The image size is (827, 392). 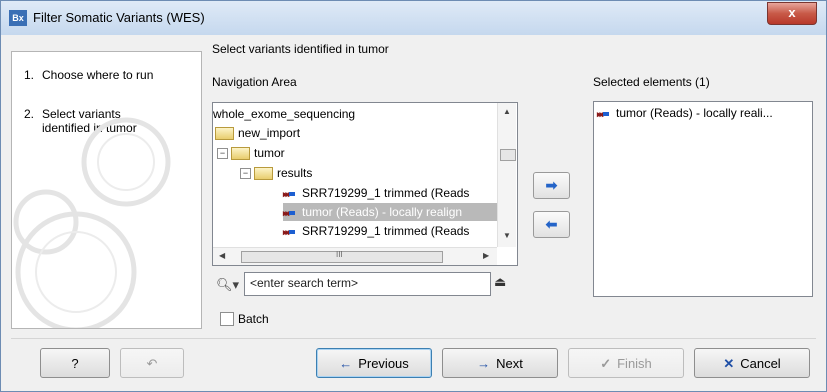 I want to click on tree-node: − tumor, so click(x=251, y=153).